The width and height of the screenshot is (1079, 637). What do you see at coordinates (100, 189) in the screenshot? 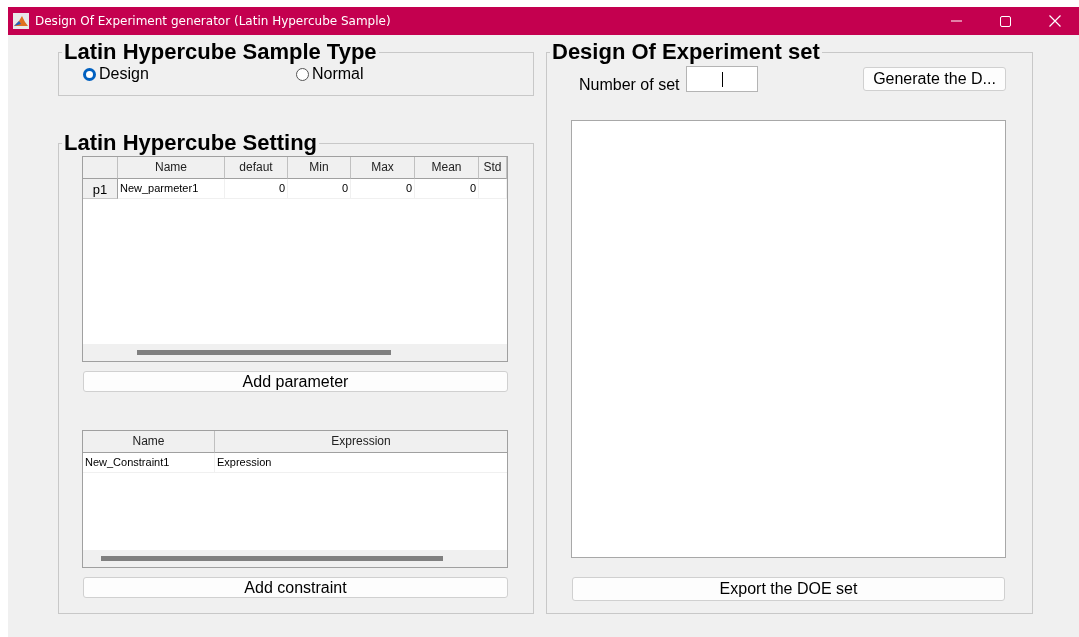
I see `row-header: p1` at bounding box center [100, 189].